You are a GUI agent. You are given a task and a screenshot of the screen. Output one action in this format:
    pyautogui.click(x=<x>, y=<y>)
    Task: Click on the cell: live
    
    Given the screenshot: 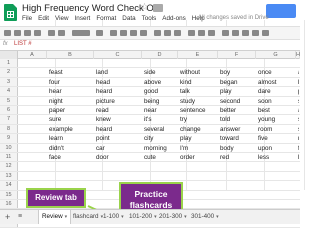 What is the action you would take?
    pyautogui.click(x=298, y=82)
    